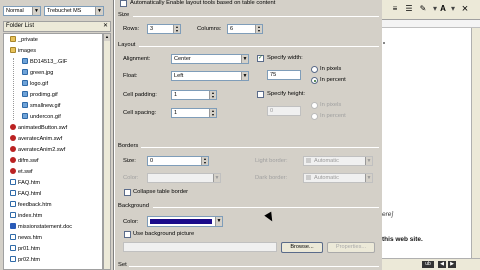  I want to click on light-border-picker: Automatic ▼, so click(338, 161).